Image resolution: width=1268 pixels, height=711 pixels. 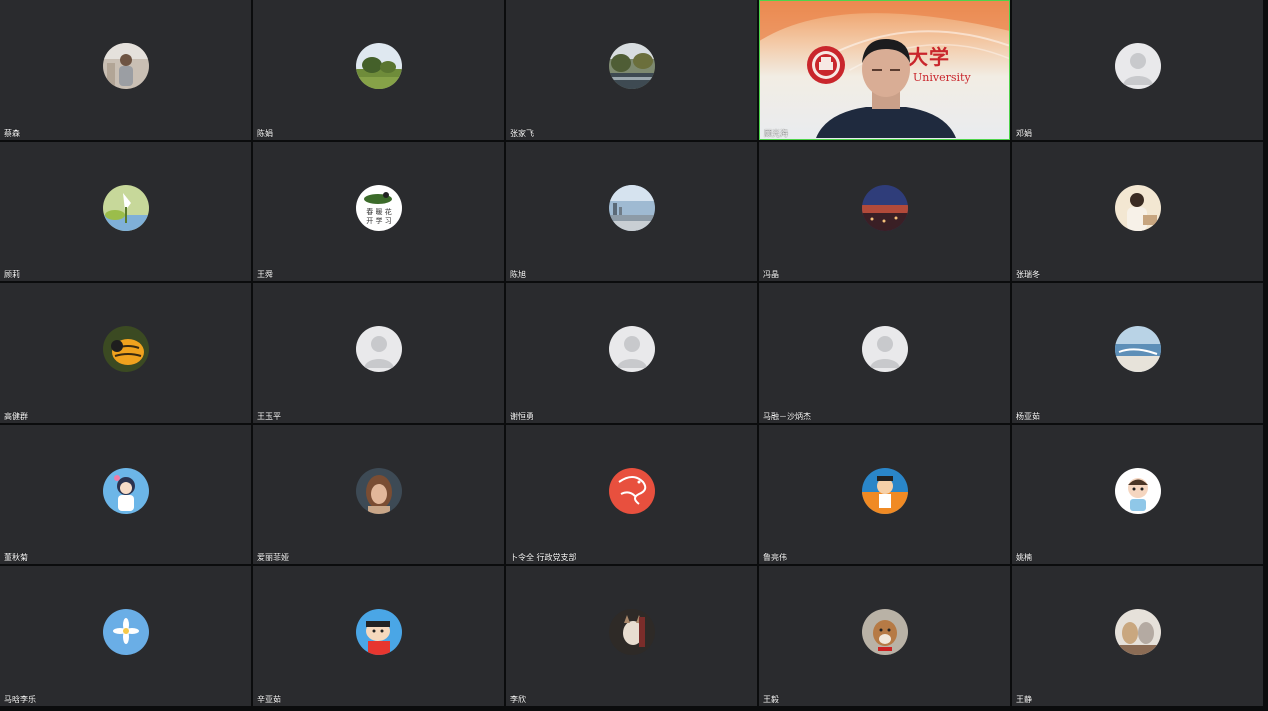 I want to click on participant-tile: 邓娟, so click(x=1137, y=70).